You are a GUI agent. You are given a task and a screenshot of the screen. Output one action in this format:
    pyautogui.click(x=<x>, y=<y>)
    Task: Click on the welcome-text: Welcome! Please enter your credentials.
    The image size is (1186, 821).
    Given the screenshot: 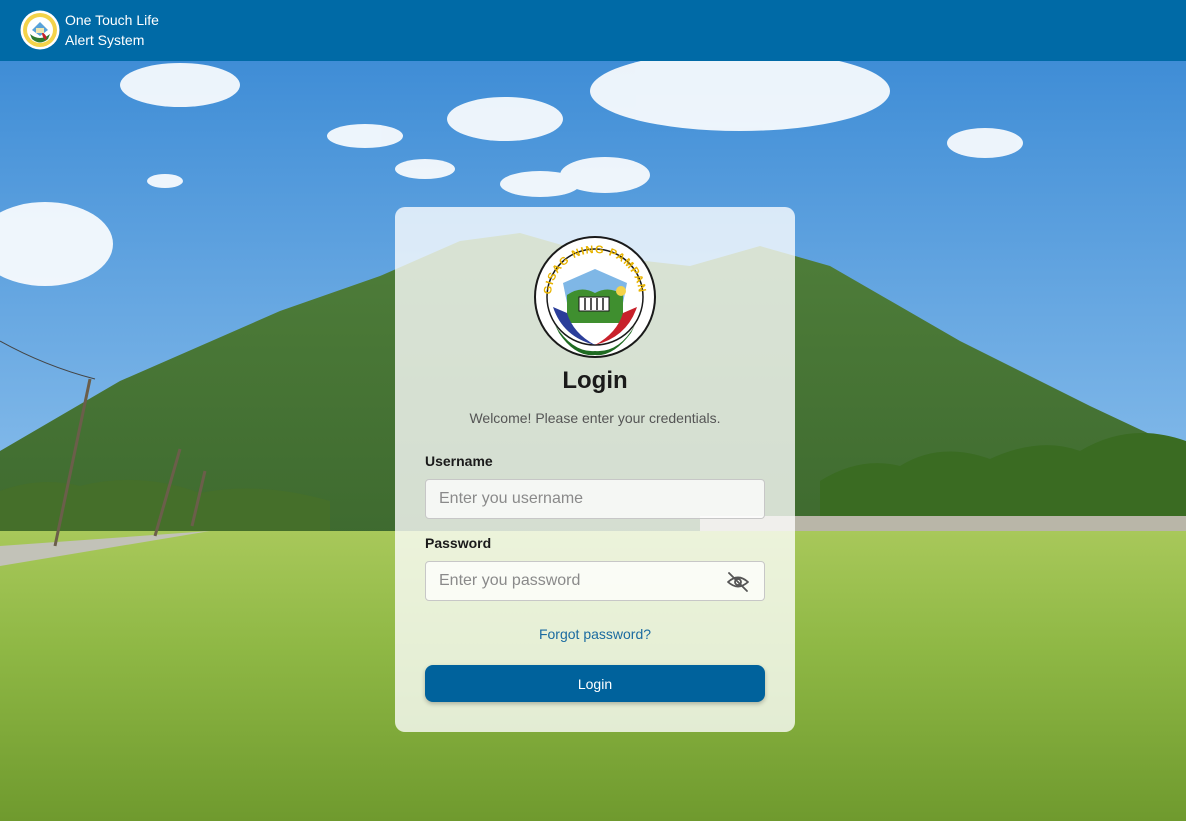 What is the action you would take?
    pyautogui.click(x=595, y=418)
    